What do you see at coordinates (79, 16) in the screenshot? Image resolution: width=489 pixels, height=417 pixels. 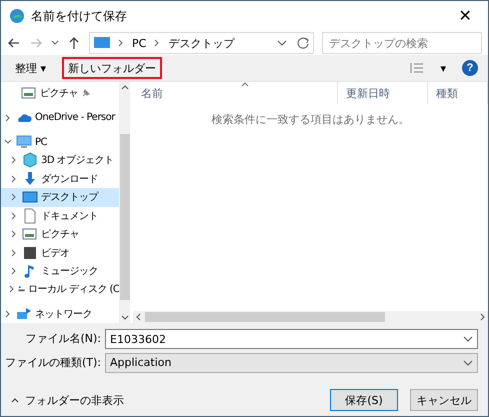 I see `window-title: 名前を付けて保存` at bounding box center [79, 16].